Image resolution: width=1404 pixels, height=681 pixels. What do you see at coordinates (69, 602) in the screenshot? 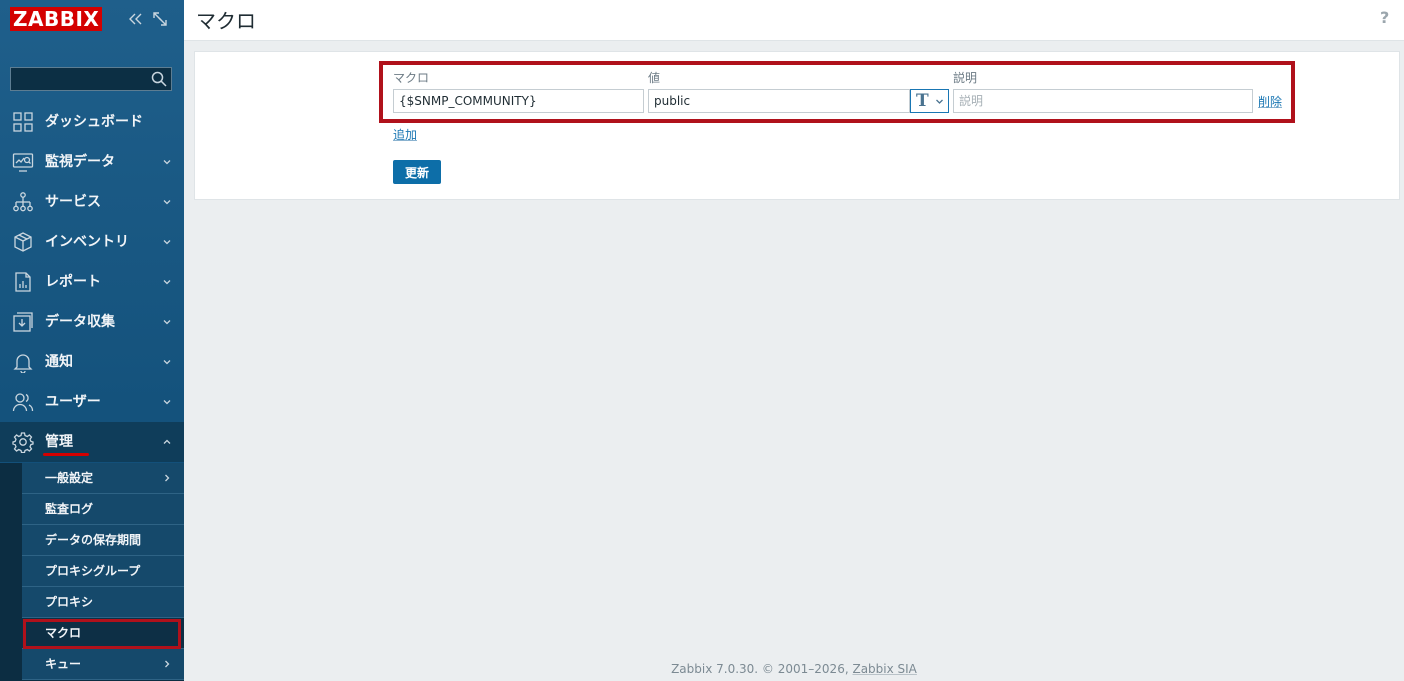
I see `submenu-item-label: プロキシ` at bounding box center [69, 602].